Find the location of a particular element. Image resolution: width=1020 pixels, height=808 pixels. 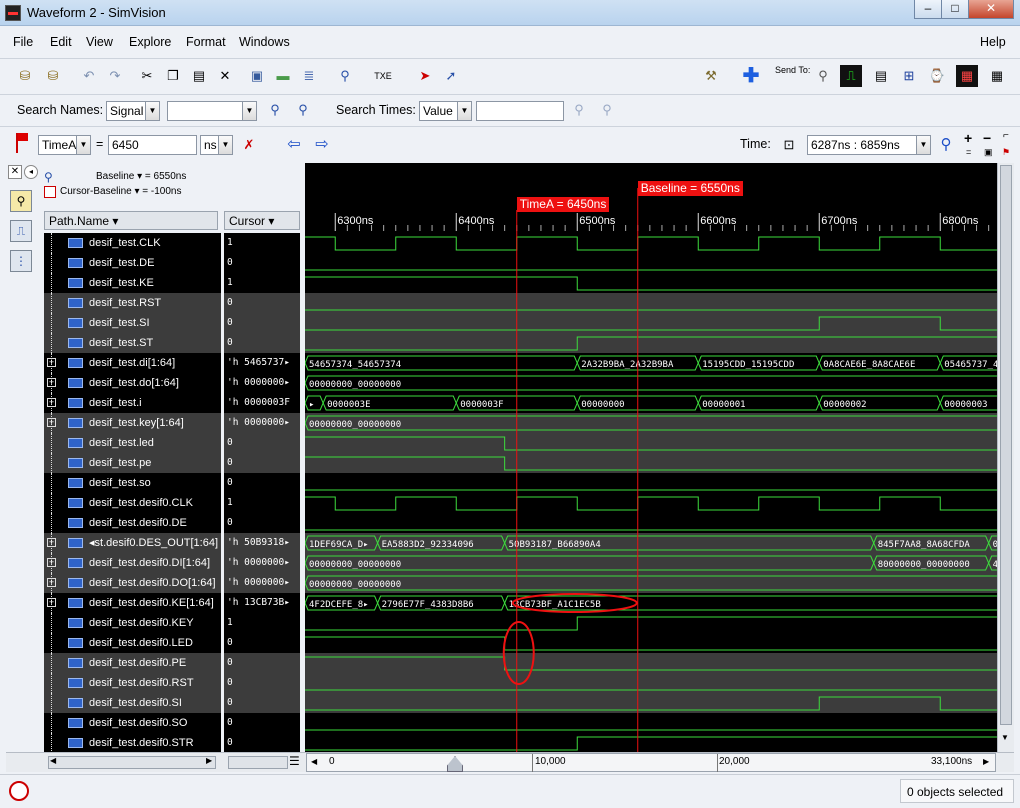

close-panel-icon: ✕ is located at coordinates (15, 172).